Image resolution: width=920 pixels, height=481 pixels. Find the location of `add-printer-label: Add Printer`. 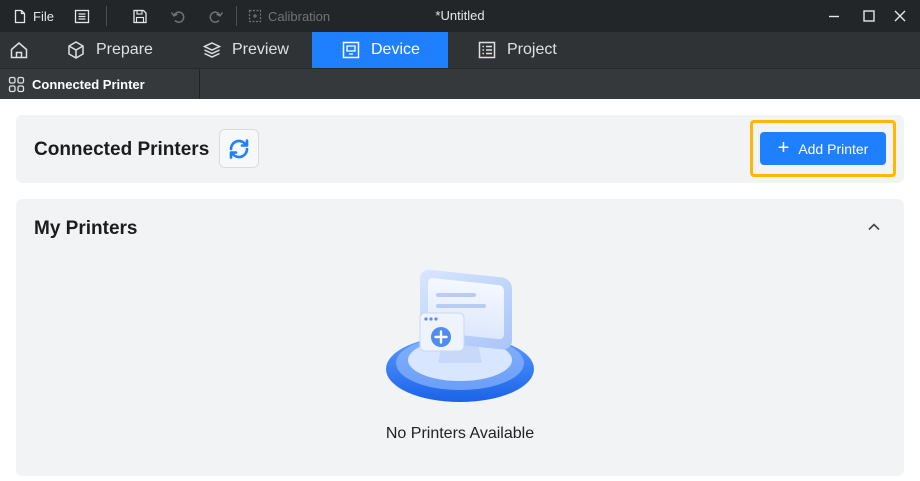

add-printer-label: Add Printer is located at coordinates (833, 148).